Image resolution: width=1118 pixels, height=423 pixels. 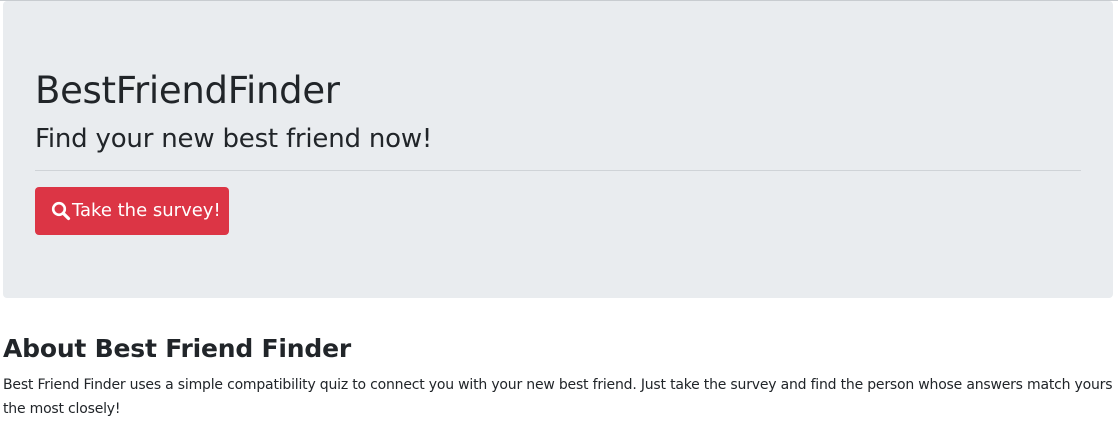 I want to click on about-heading: About Best Friend Finder, so click(x=177, y=348).